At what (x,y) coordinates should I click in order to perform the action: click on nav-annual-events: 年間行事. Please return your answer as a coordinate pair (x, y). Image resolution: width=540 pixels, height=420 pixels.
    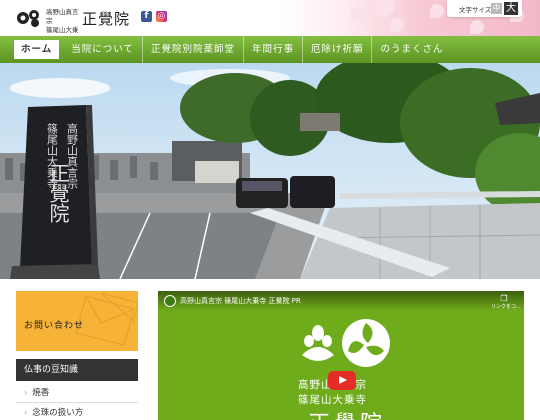
    Looking at the image, I should click on (273, 49).